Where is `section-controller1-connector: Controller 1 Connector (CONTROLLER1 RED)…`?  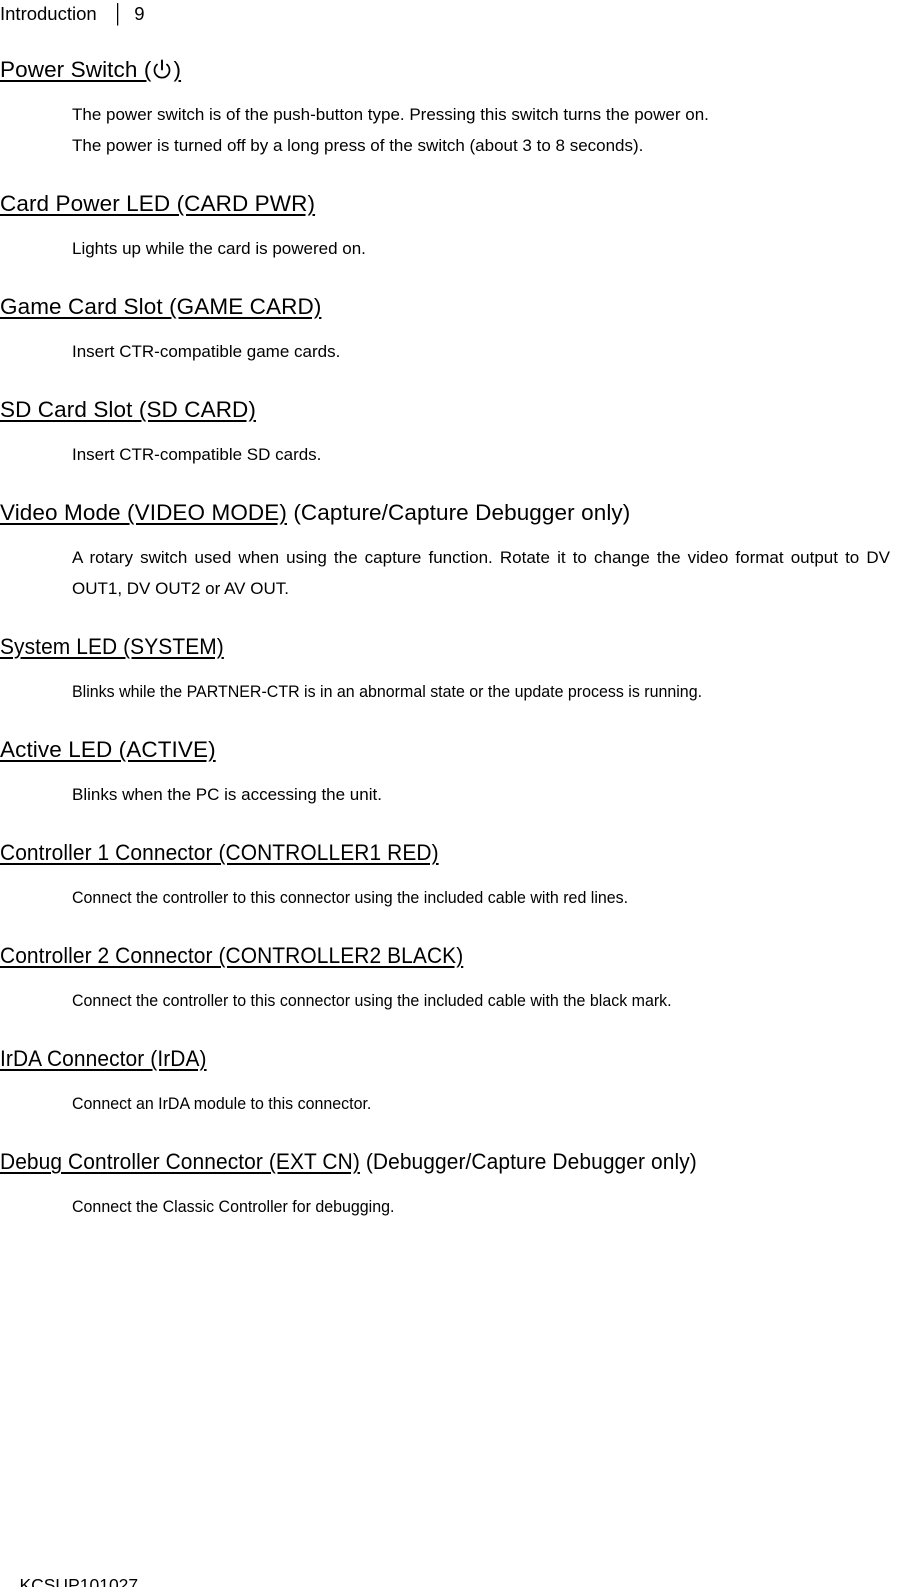 section-controller1-connector: Controller 1 Connector (CONTROLLER1 RED)… is located at coordinates (445, 889).